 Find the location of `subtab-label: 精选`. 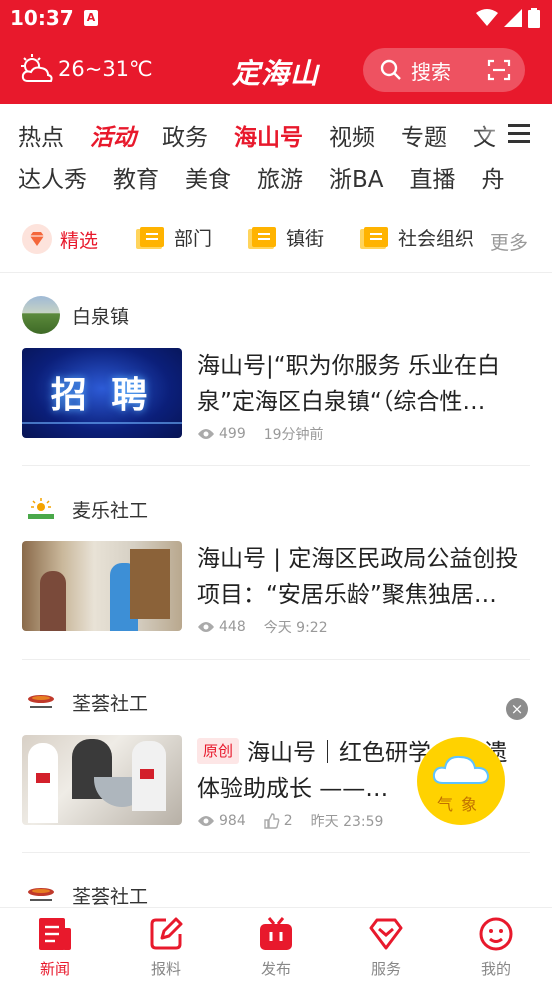

subtab-label: 精选 is located at coordinates (79, 240).